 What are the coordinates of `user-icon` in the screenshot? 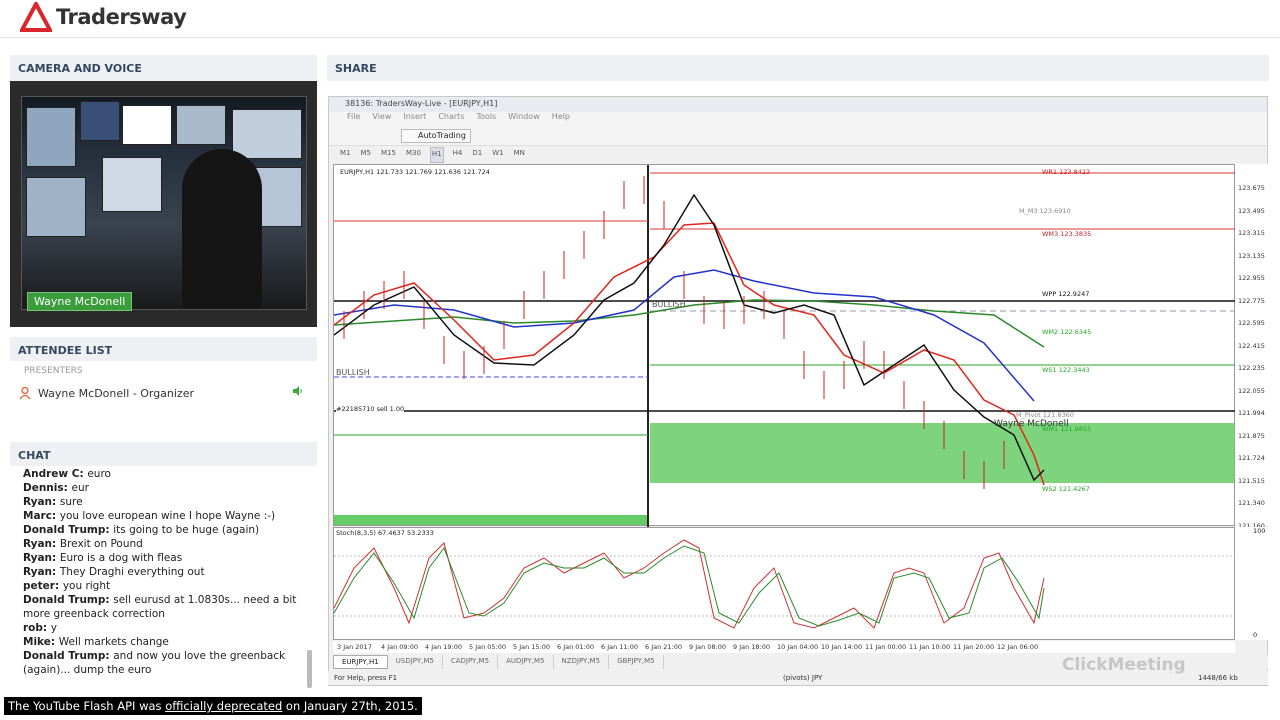 It's located at (25, 393).